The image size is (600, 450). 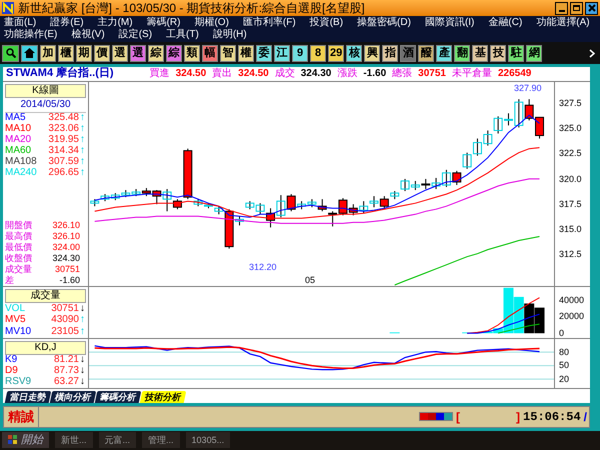 What do you see at coordinates (11, 360) in the screenshot?
I see `indicator-name: K9` at bounding box center [11, 360].